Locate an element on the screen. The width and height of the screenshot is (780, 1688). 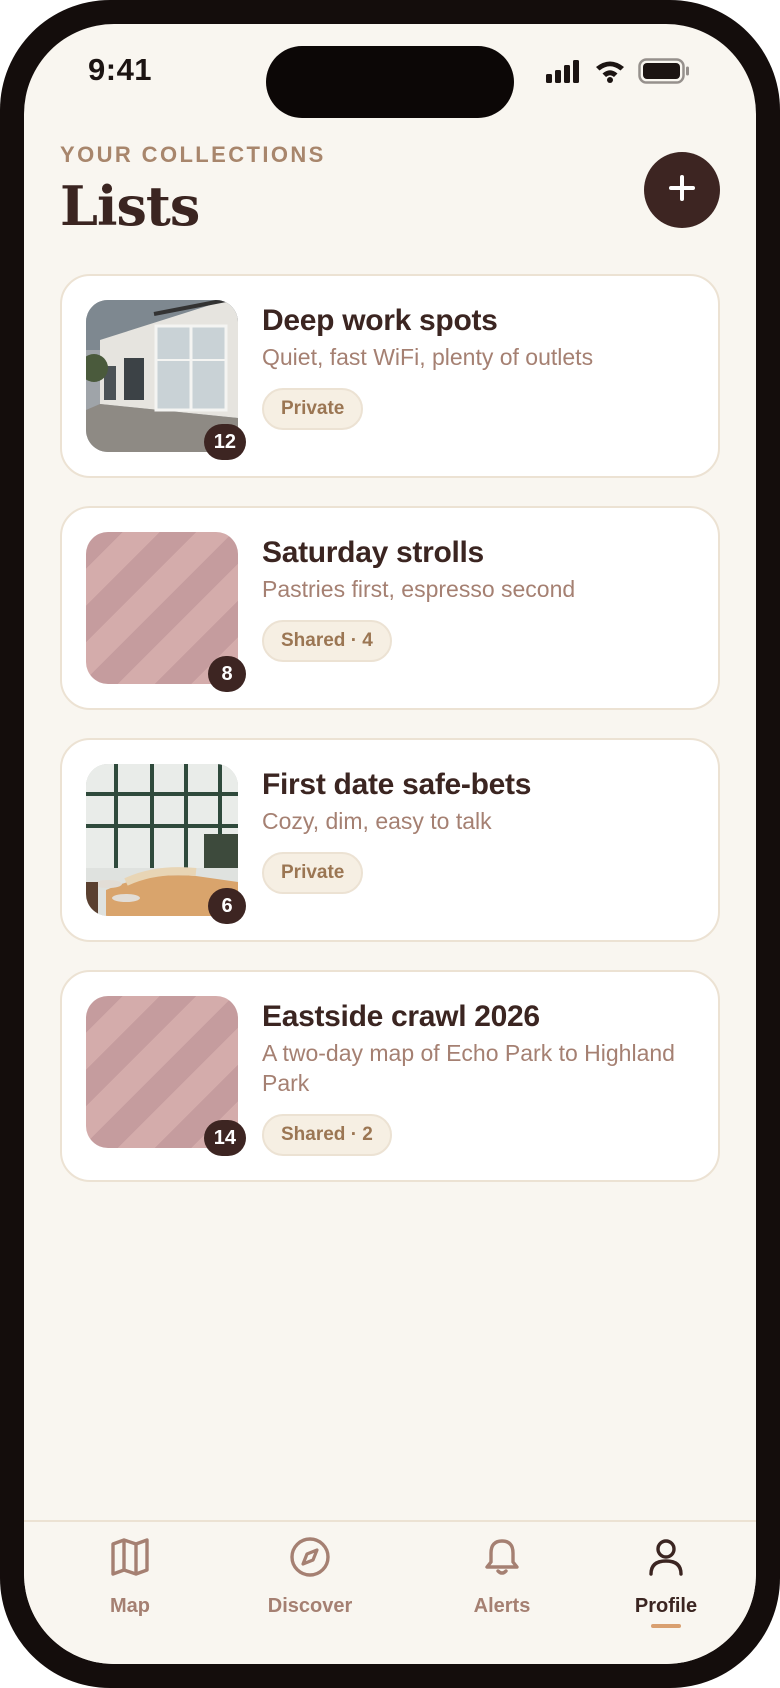
tab-alerts: Alerts is located at coordinates (502, 1577).